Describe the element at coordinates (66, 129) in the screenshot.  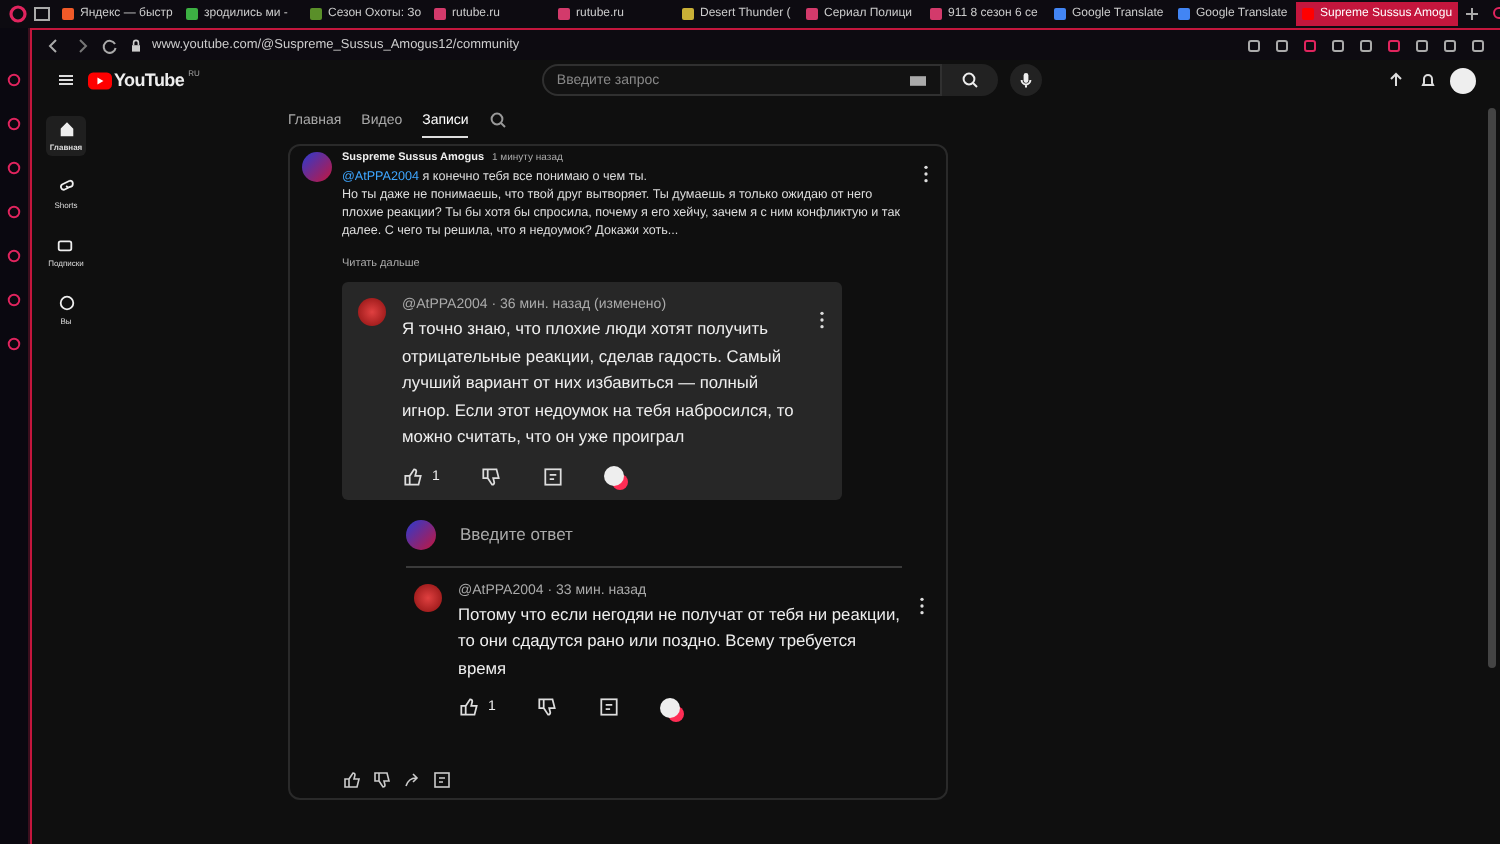
I see `home-icon` at that location.